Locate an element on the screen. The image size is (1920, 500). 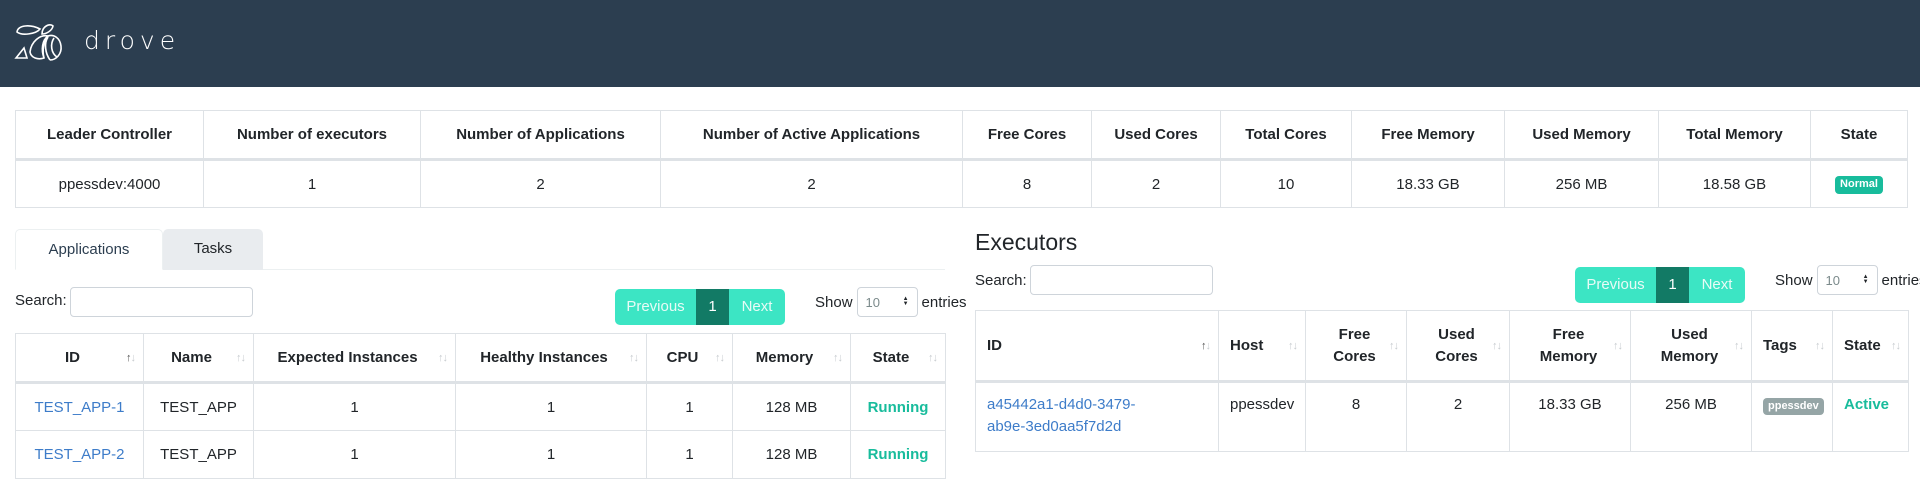
brand-name: drove is located at coordinates (132, 40).